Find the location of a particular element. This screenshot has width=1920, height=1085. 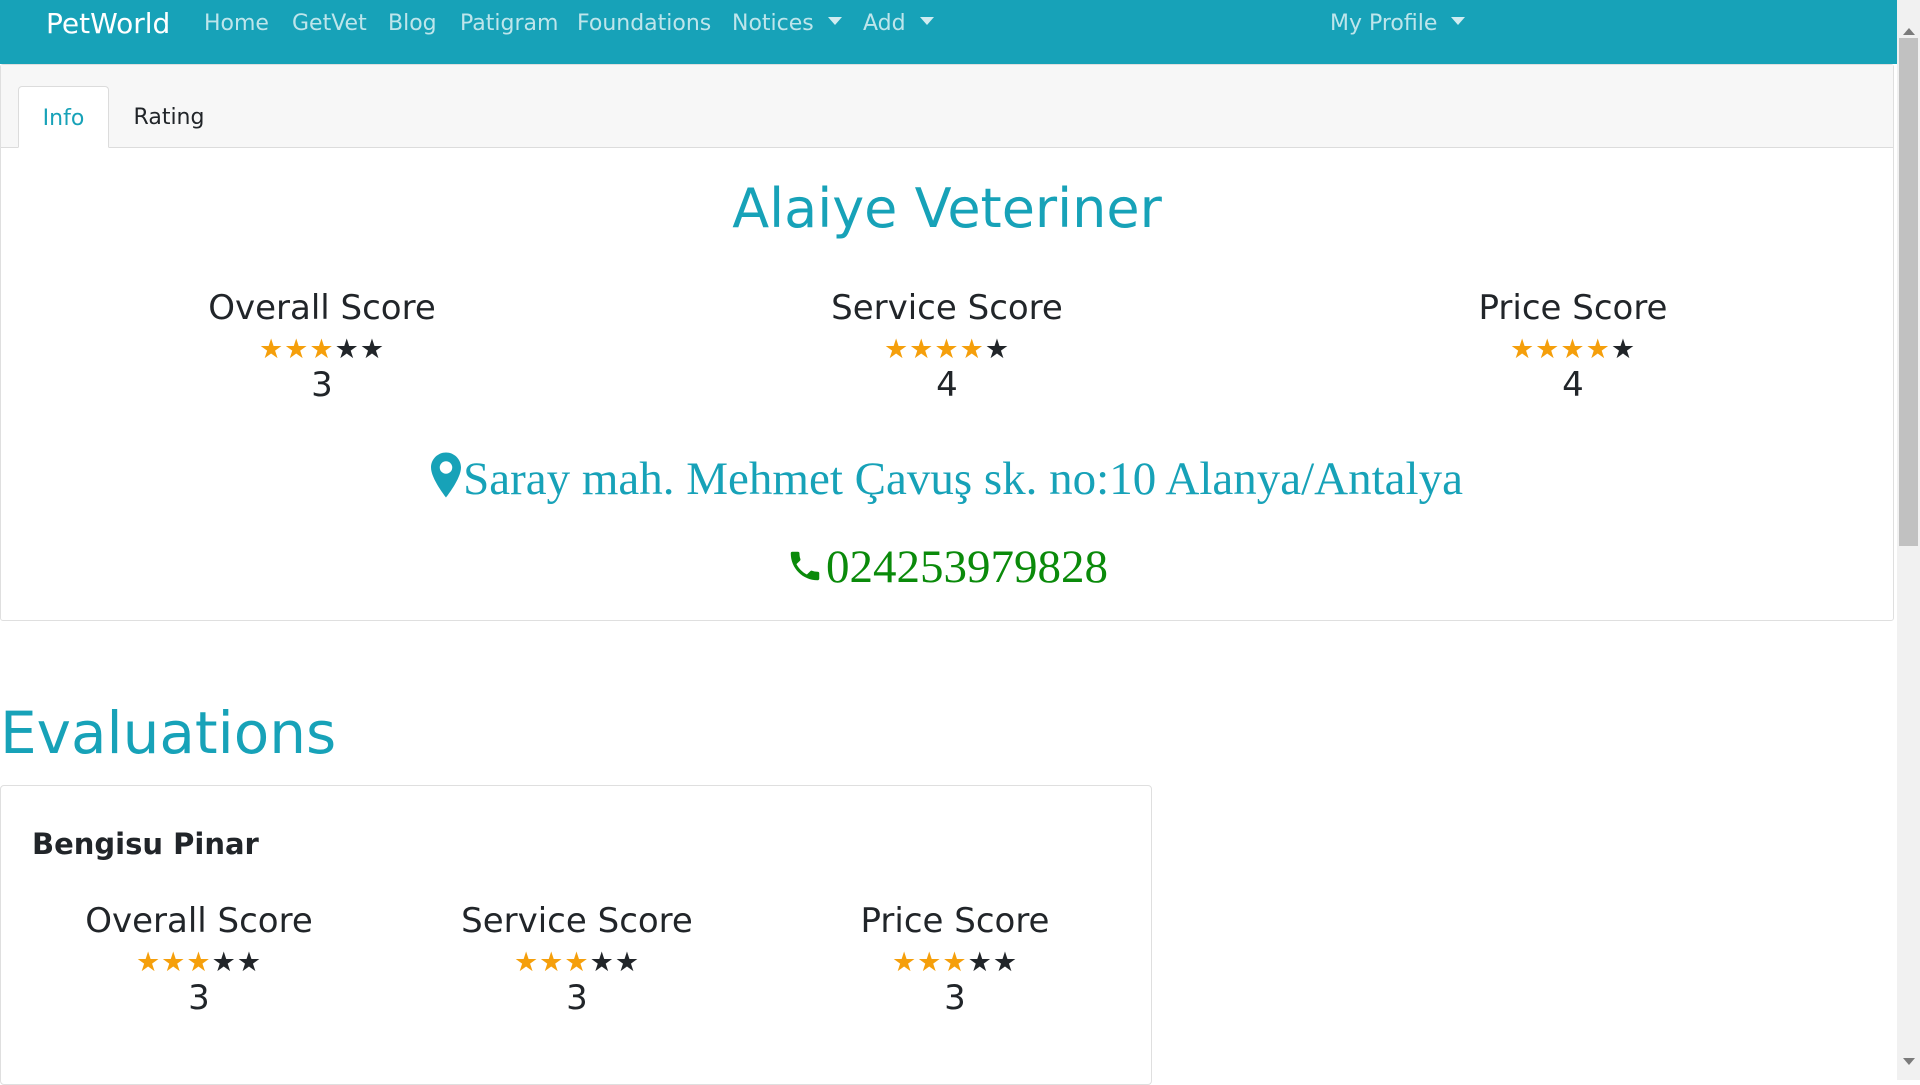

evaluations-heading: Evaluations is located at coordinates (168, 733).